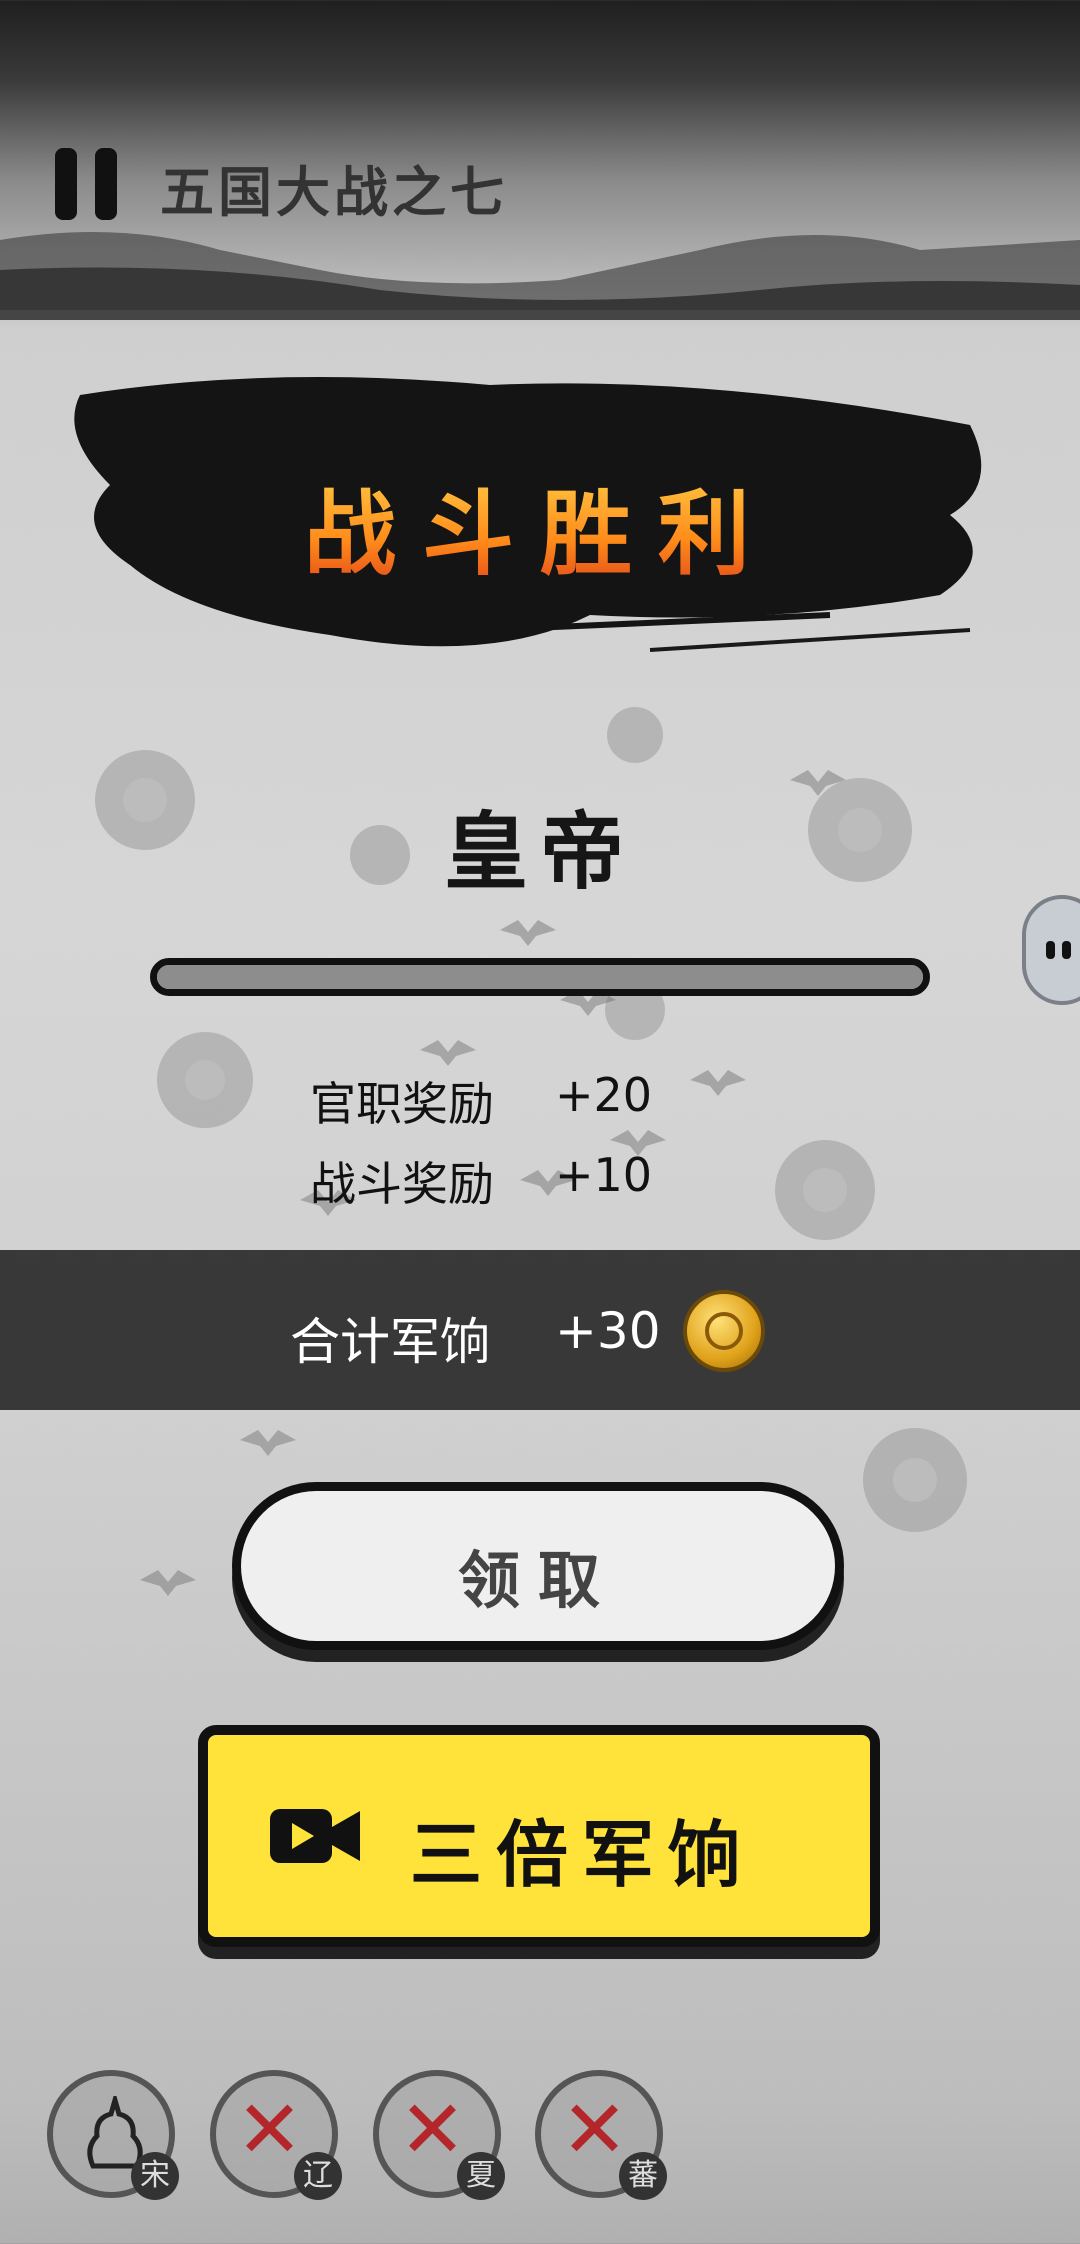 The image size is (1080, 2244). I want to click on level-title: 五国大战之七, so click(334, 192).